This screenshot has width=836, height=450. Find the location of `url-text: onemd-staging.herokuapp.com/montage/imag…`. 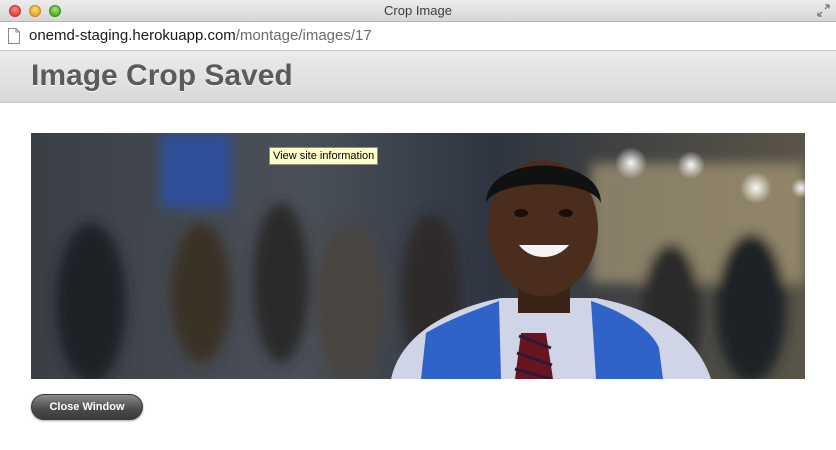

url-text: onemd-staging.herokuapp.com/montage/imag… is located at coordinates (200, 35).